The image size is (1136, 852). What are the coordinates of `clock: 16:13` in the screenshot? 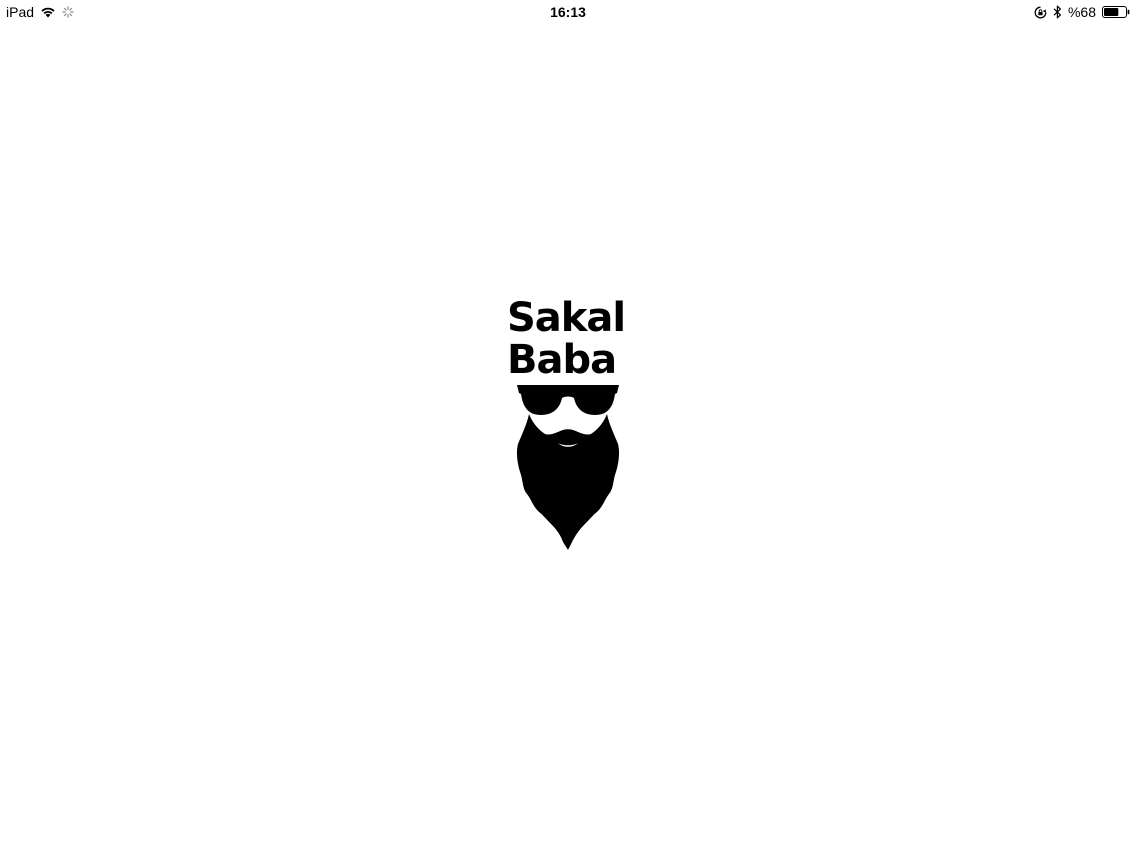 It's located at (568, 12).